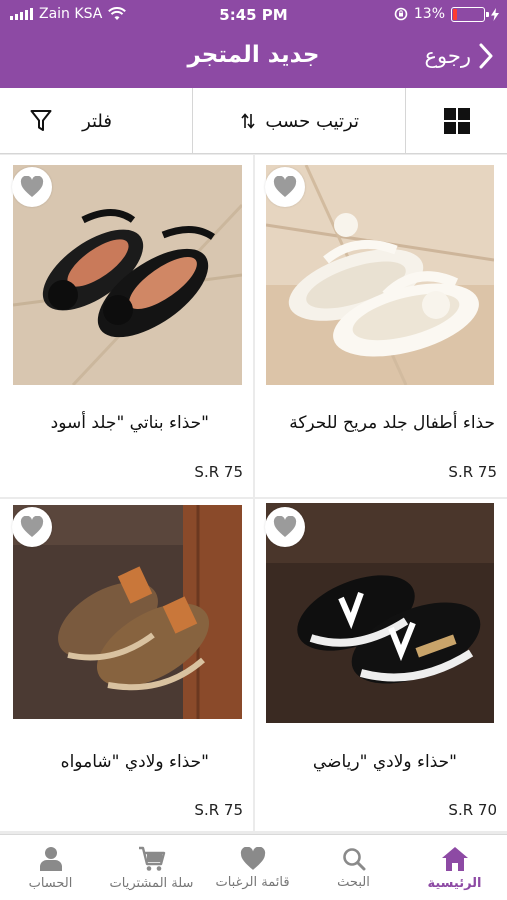 Image resolution: width=507 pixels, height=900 pixels. Describe the element at coordinates (252, 882) in the screenshot. I see `tab-wishlist-label: قائمة الرغبات` at that location.